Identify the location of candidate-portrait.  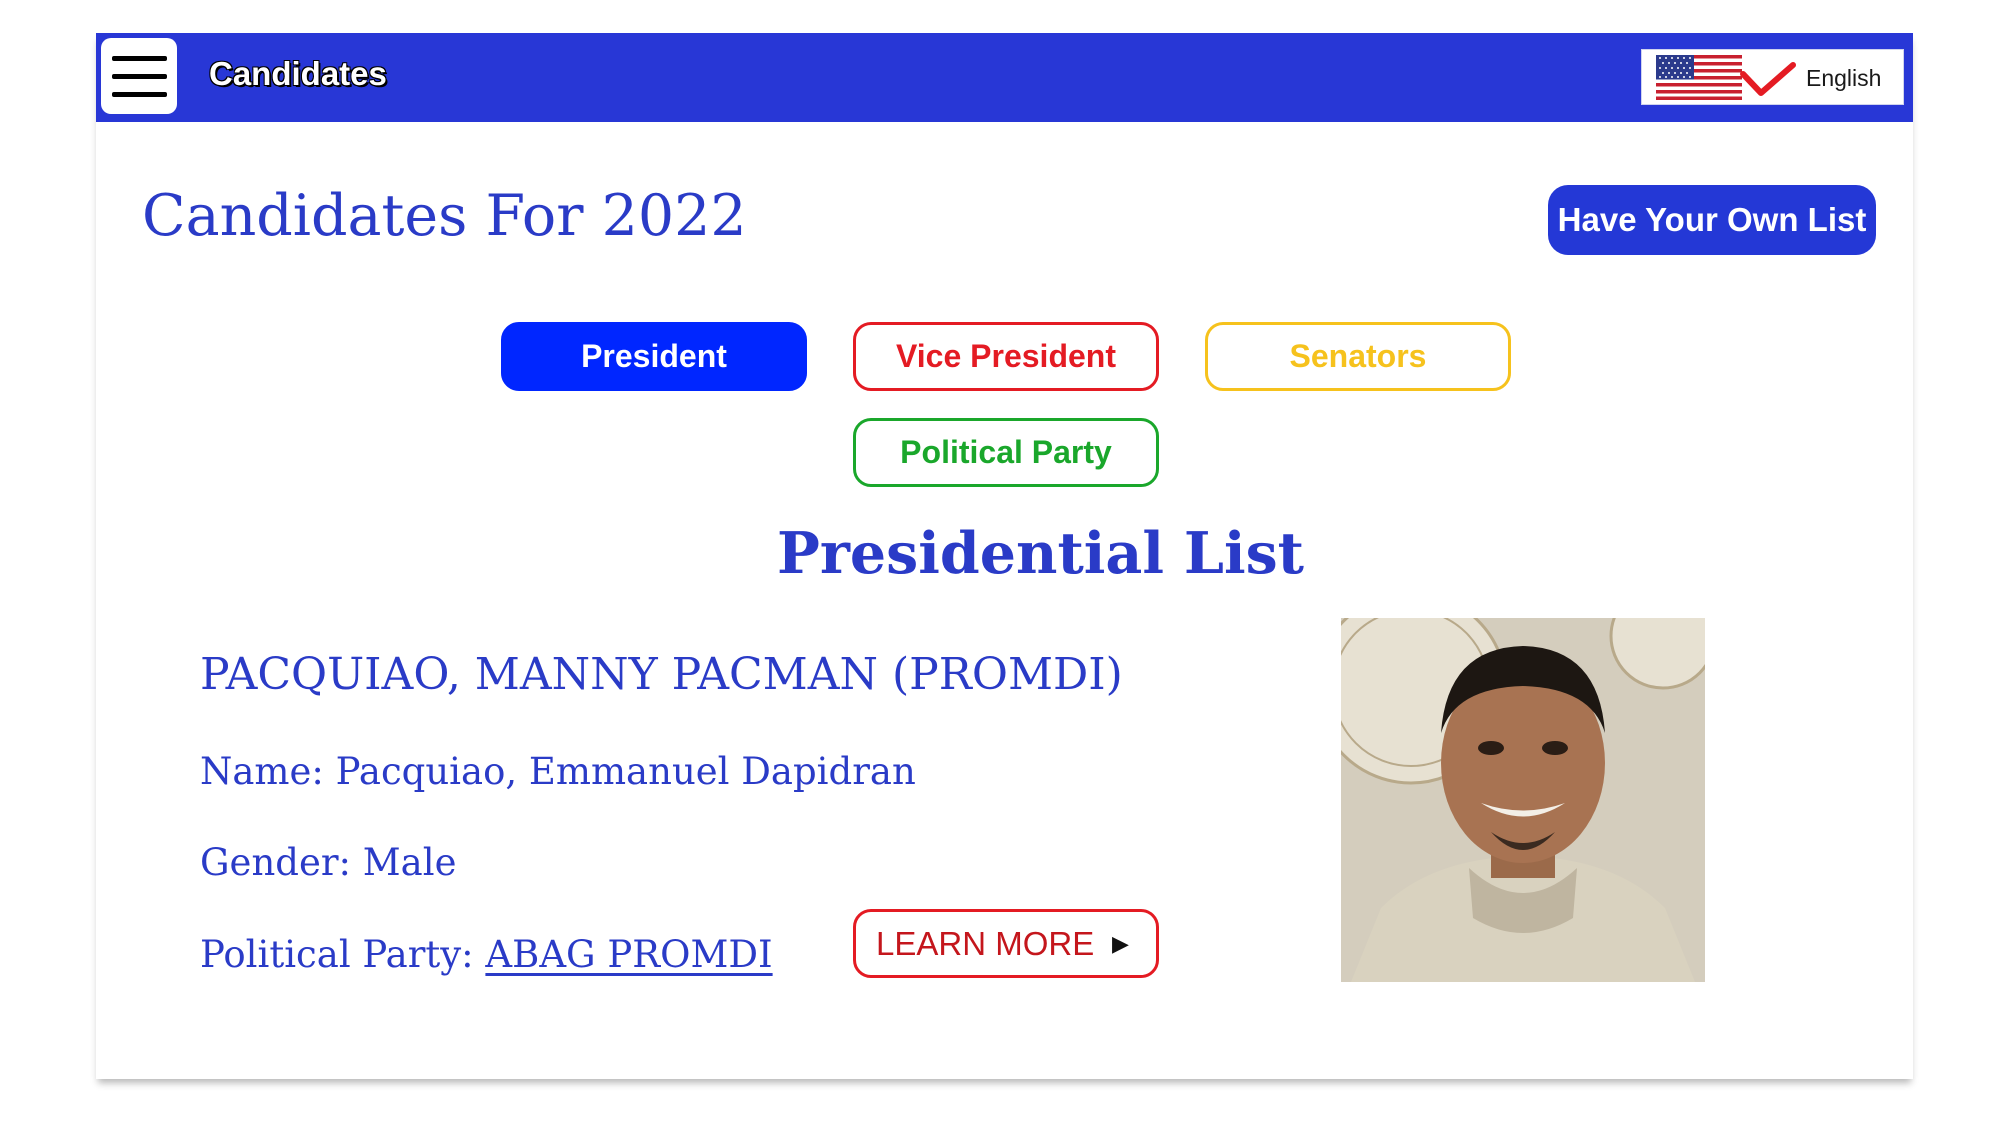
(1523, 800).